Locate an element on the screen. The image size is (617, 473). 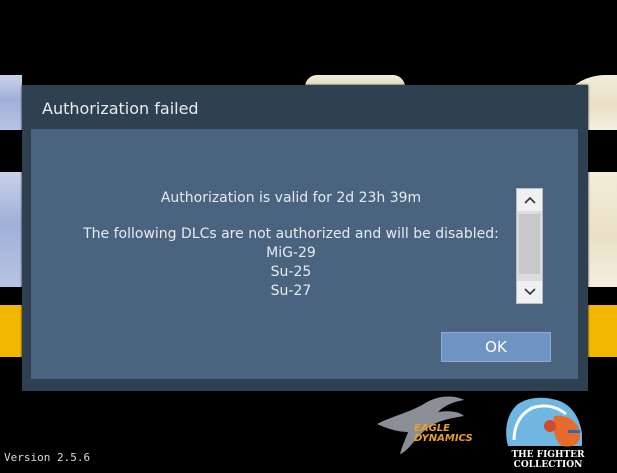
scroll-thumb is located at coordinates (529, 244).